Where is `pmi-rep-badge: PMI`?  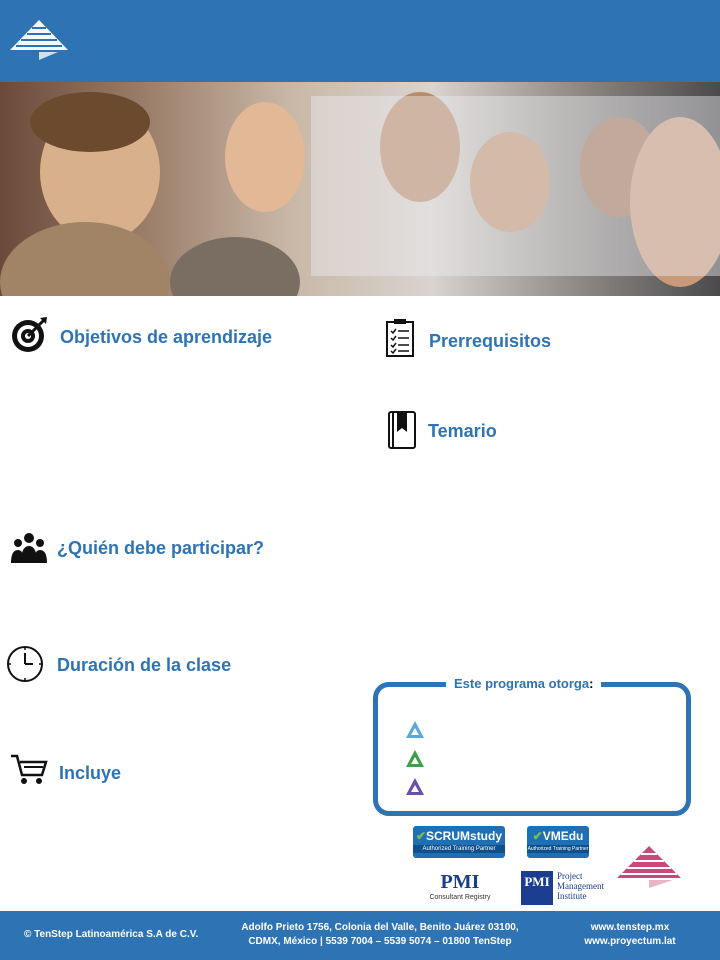
pmi-rep-badge: PMI is located at coordinates (537, 888).